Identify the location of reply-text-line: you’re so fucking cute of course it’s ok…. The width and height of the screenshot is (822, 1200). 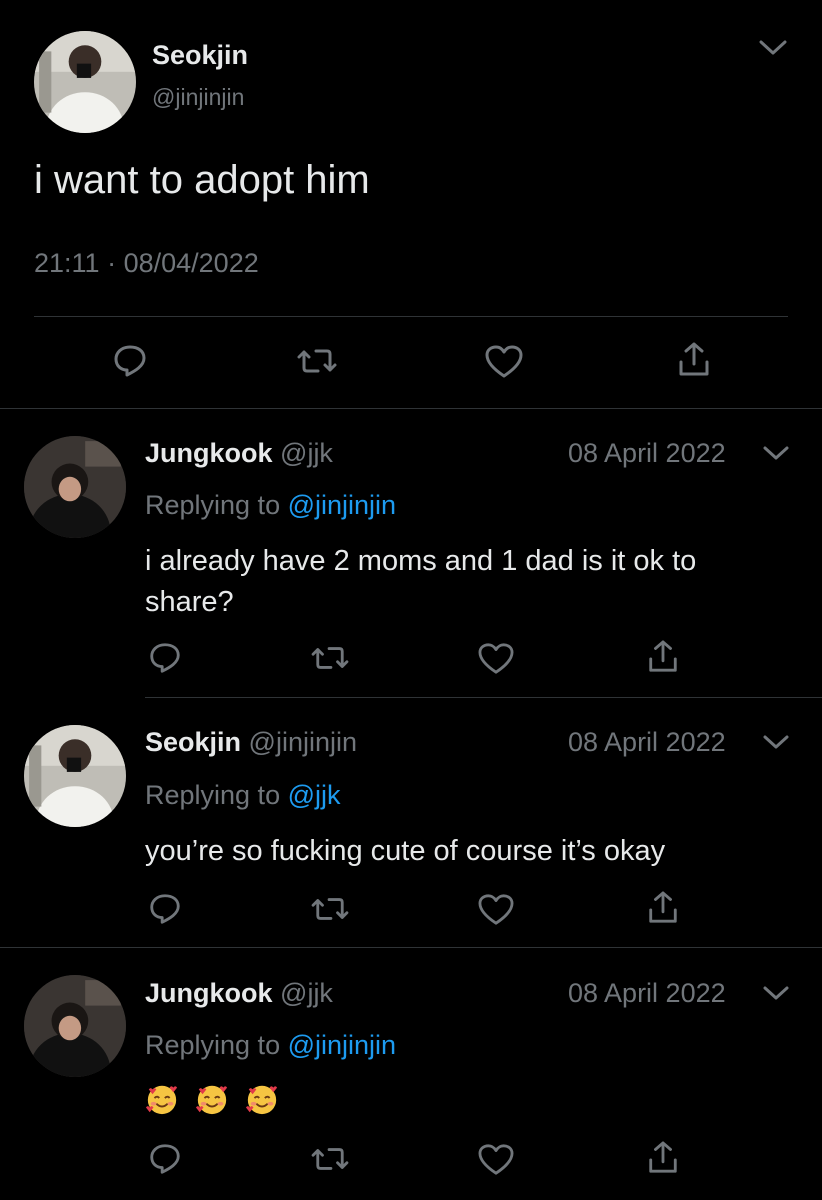
(405, 851).